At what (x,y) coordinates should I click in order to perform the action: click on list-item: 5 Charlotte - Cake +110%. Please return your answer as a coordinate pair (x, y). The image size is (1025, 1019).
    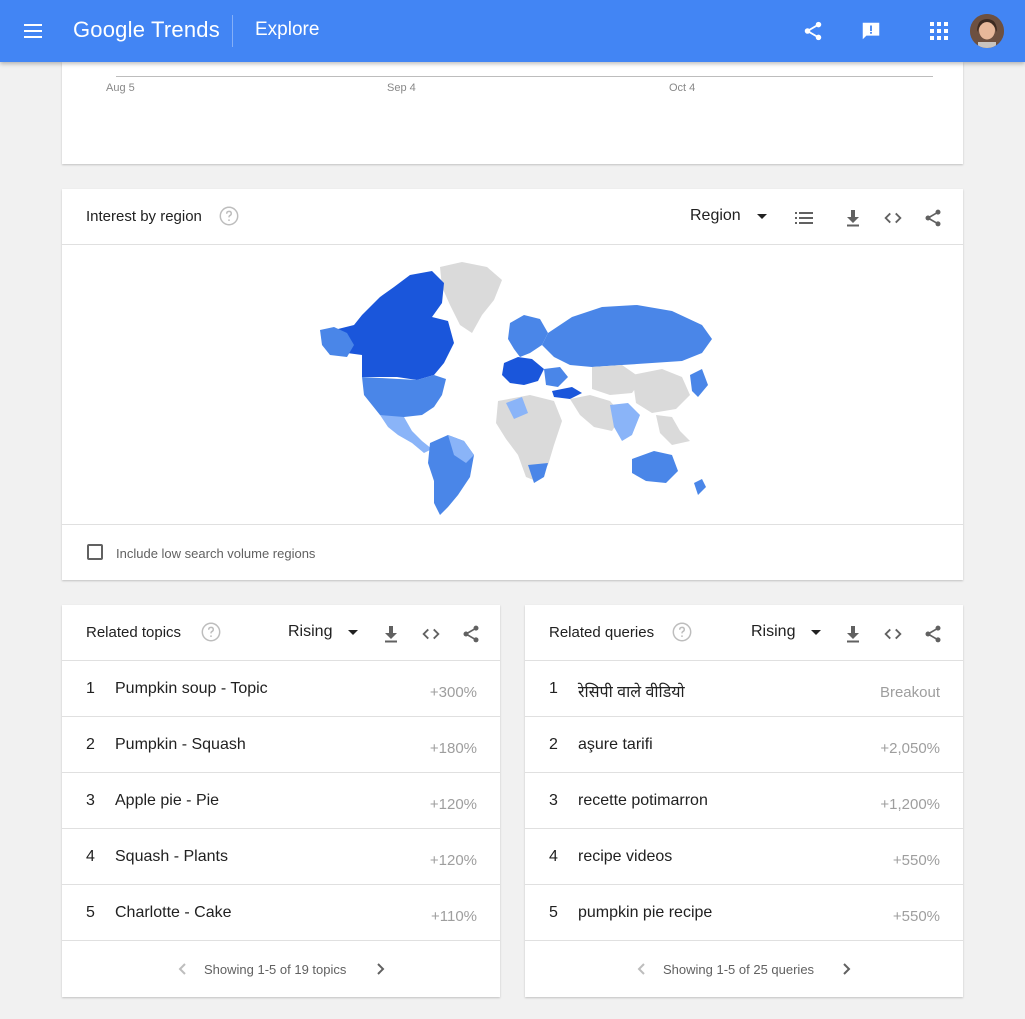
    Looking at the image, I should click on (281, 913).